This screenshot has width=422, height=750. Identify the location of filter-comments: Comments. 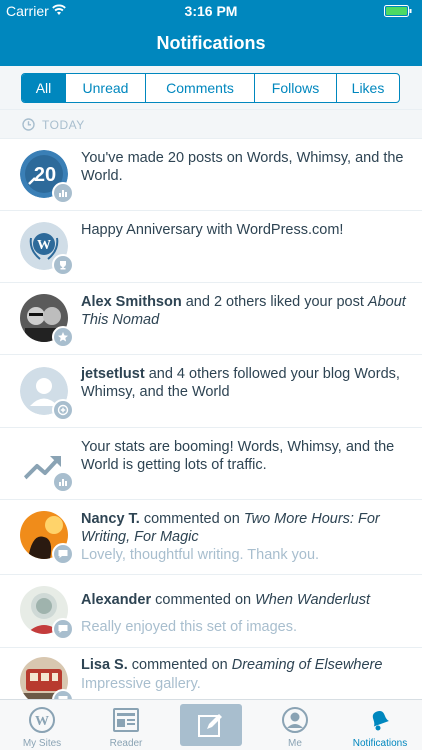
(199, 88).